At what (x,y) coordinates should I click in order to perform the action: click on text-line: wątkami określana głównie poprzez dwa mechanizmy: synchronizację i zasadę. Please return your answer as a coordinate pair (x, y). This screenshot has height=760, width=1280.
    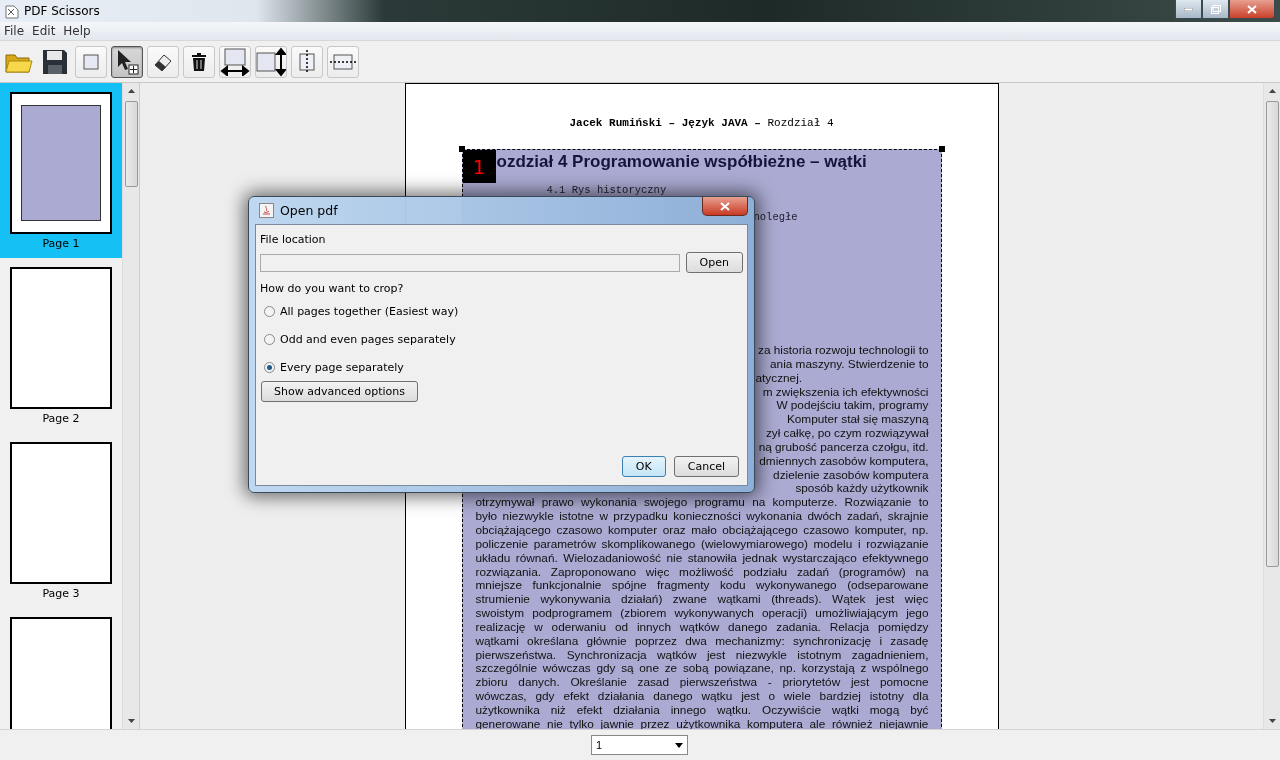
    Looking at the image, I should click on (702, 641).